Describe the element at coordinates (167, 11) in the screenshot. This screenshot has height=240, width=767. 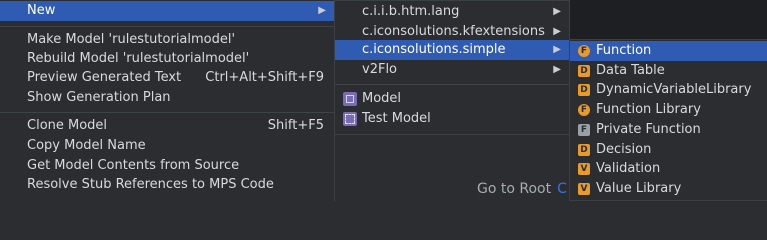
I see `menu-item-new: New ▶` at that location.